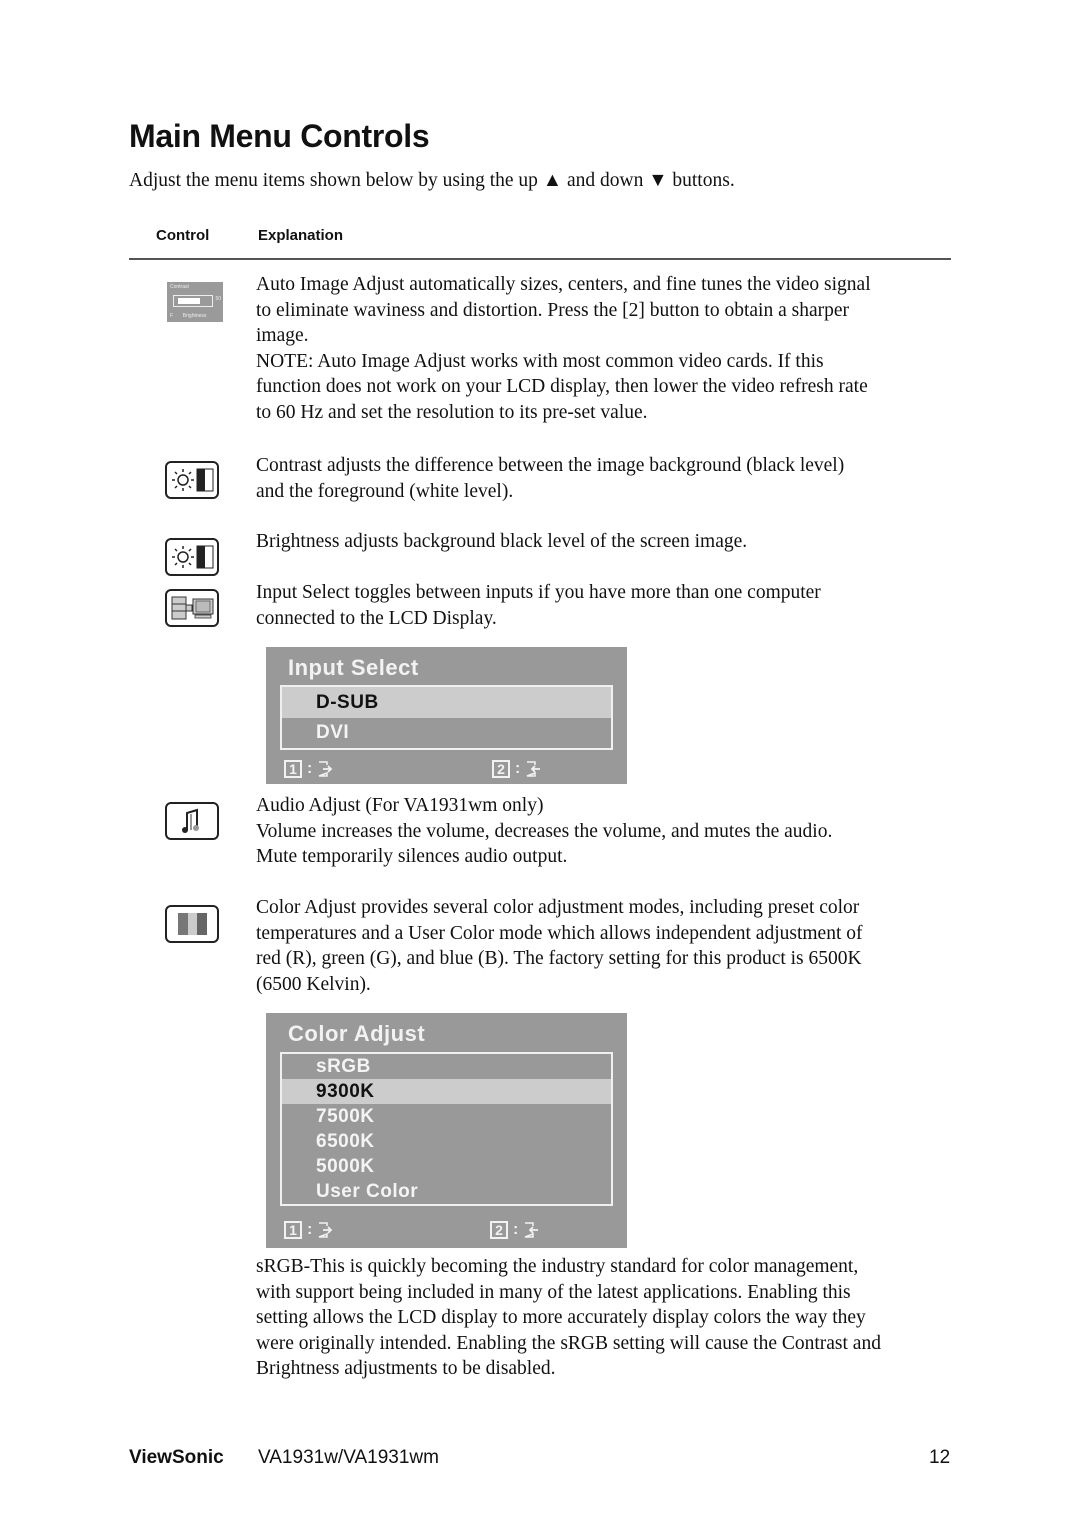  Describe the element at coordinates (376, 618) in the screenshot. I see `text-line: connected to the LCD Display.` at that location.